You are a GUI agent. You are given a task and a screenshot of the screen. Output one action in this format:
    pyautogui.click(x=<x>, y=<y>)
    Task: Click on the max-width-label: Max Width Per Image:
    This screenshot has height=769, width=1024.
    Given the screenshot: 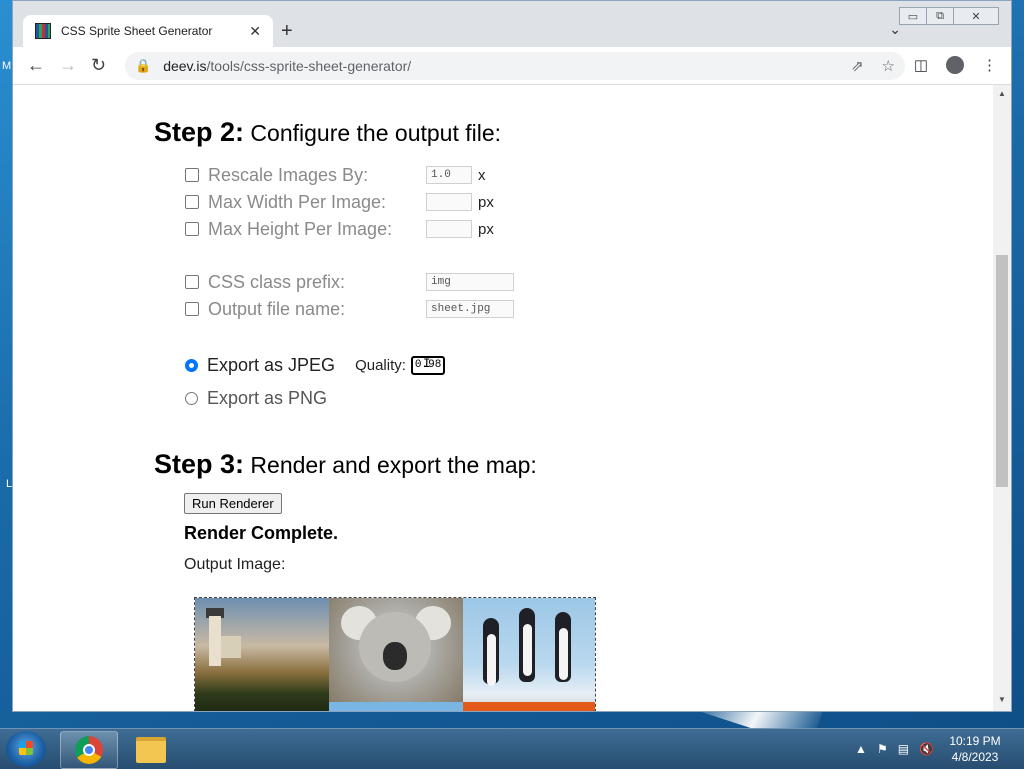 What is the action you would take?
    pyautogui.click(x=297, y=201)
    